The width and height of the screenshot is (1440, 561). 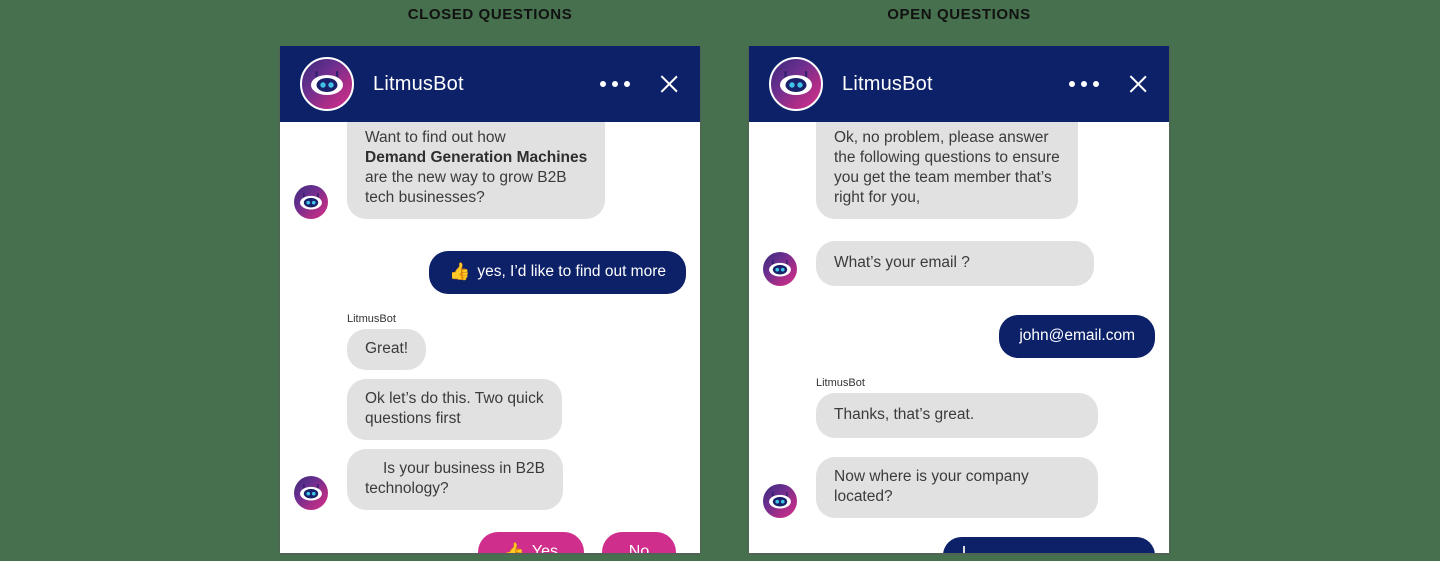 I want to click on user-reply-bubble: john@email.com, so click(x=1077, y=336).